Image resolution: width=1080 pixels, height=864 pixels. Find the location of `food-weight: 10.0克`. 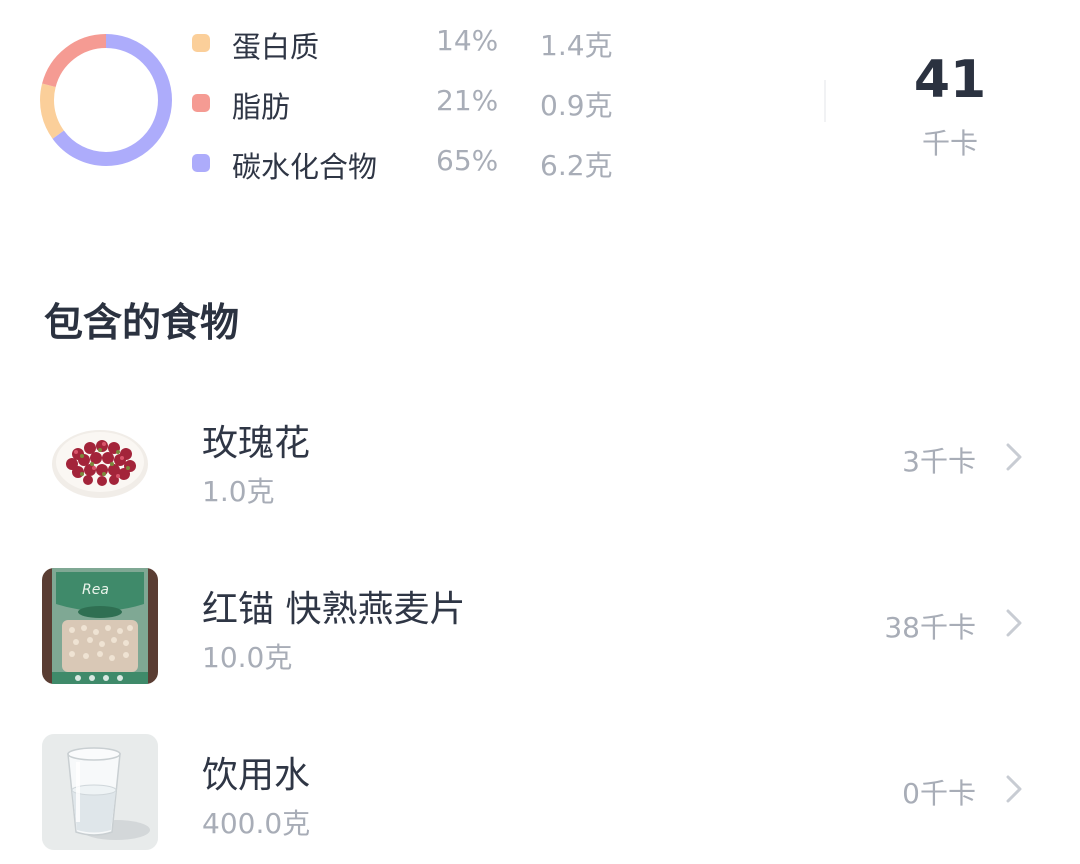

food-weight: 10.0克 is located at coordinates (247, 657).